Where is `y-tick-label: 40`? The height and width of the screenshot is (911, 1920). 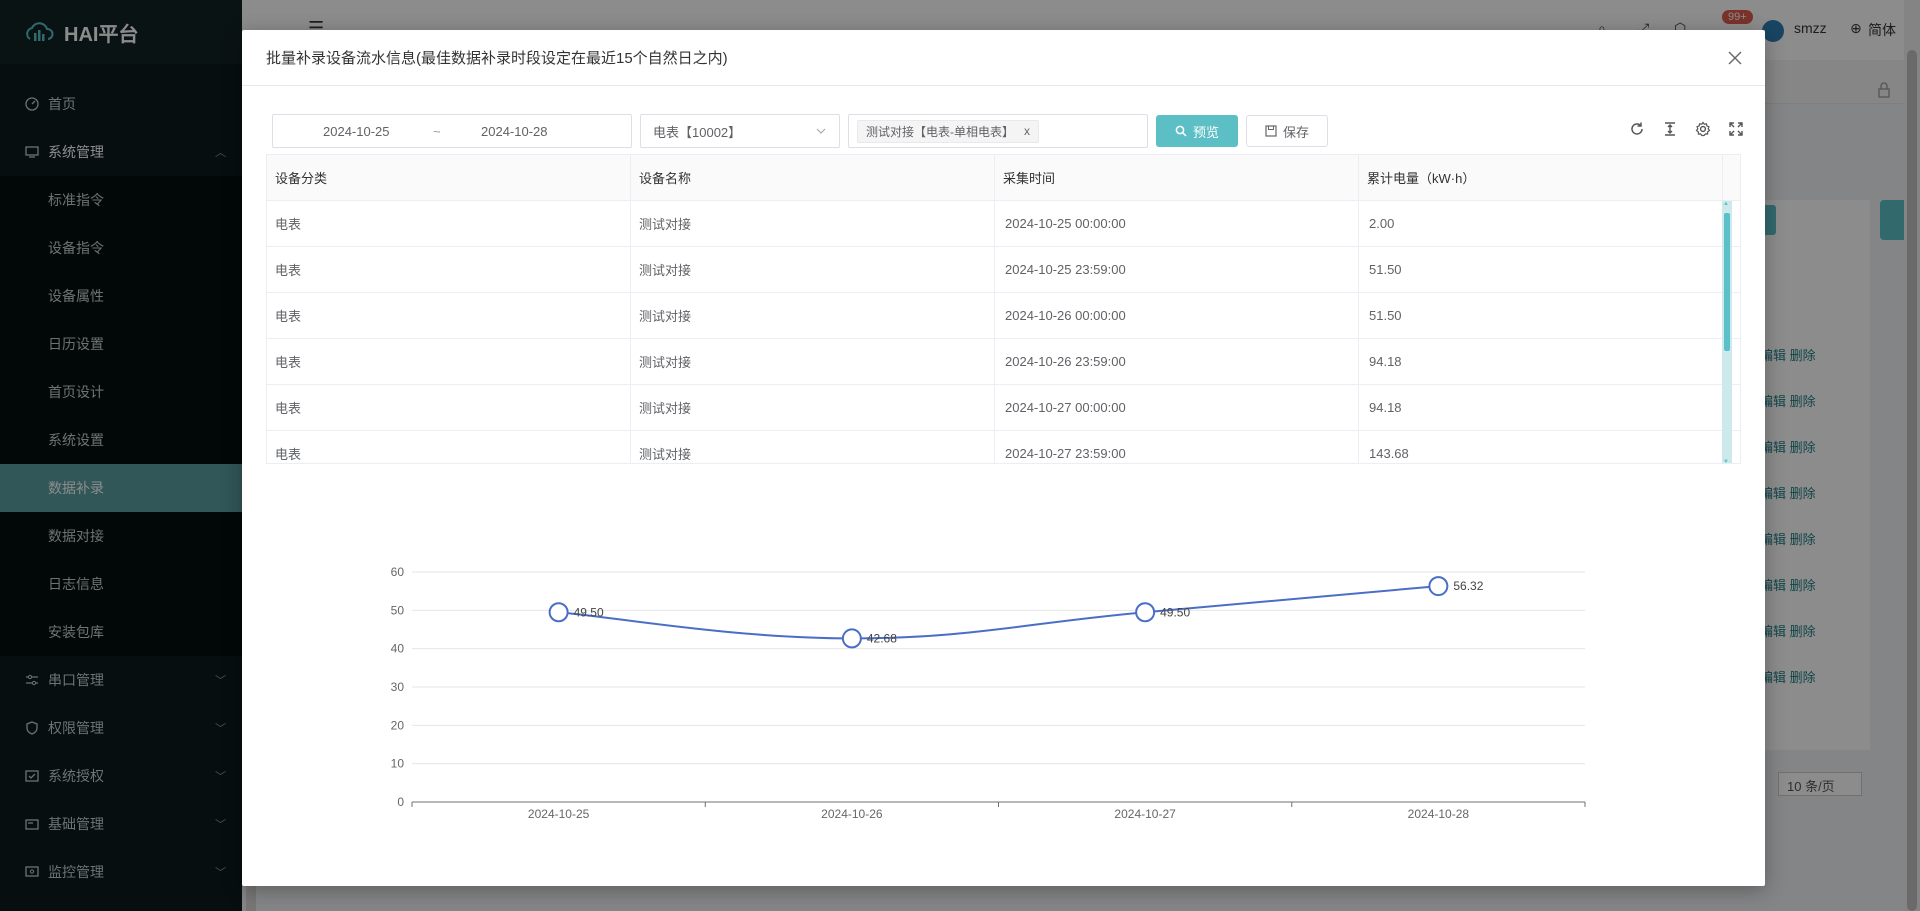
y-tick-label: 40 is located at coordinates (398, 649).